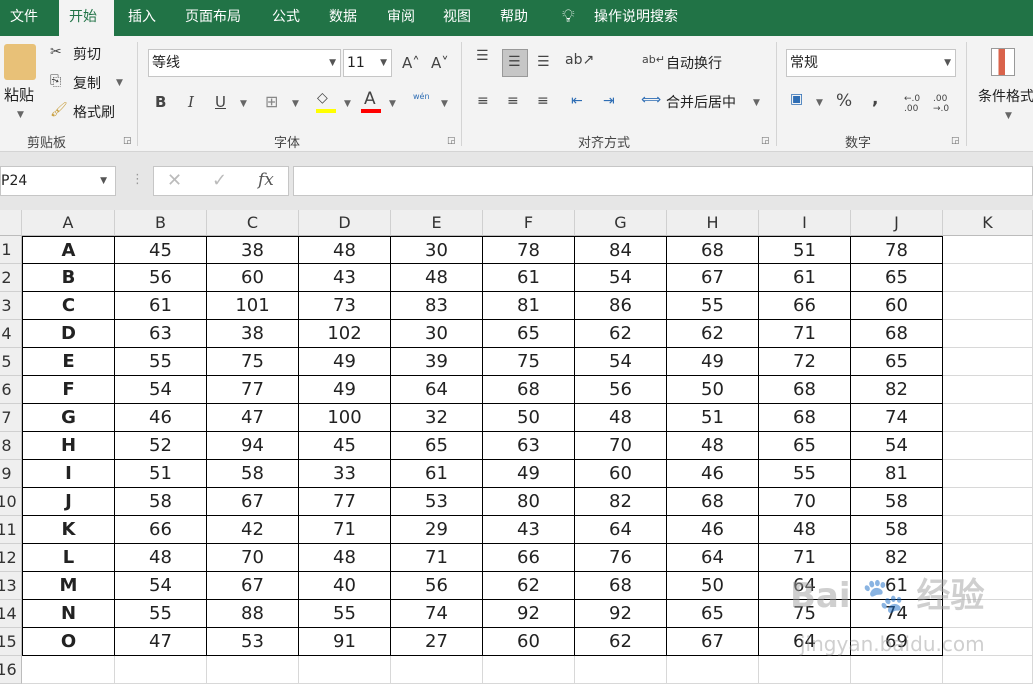  I want to click on cell: 53, so click(253, 642).